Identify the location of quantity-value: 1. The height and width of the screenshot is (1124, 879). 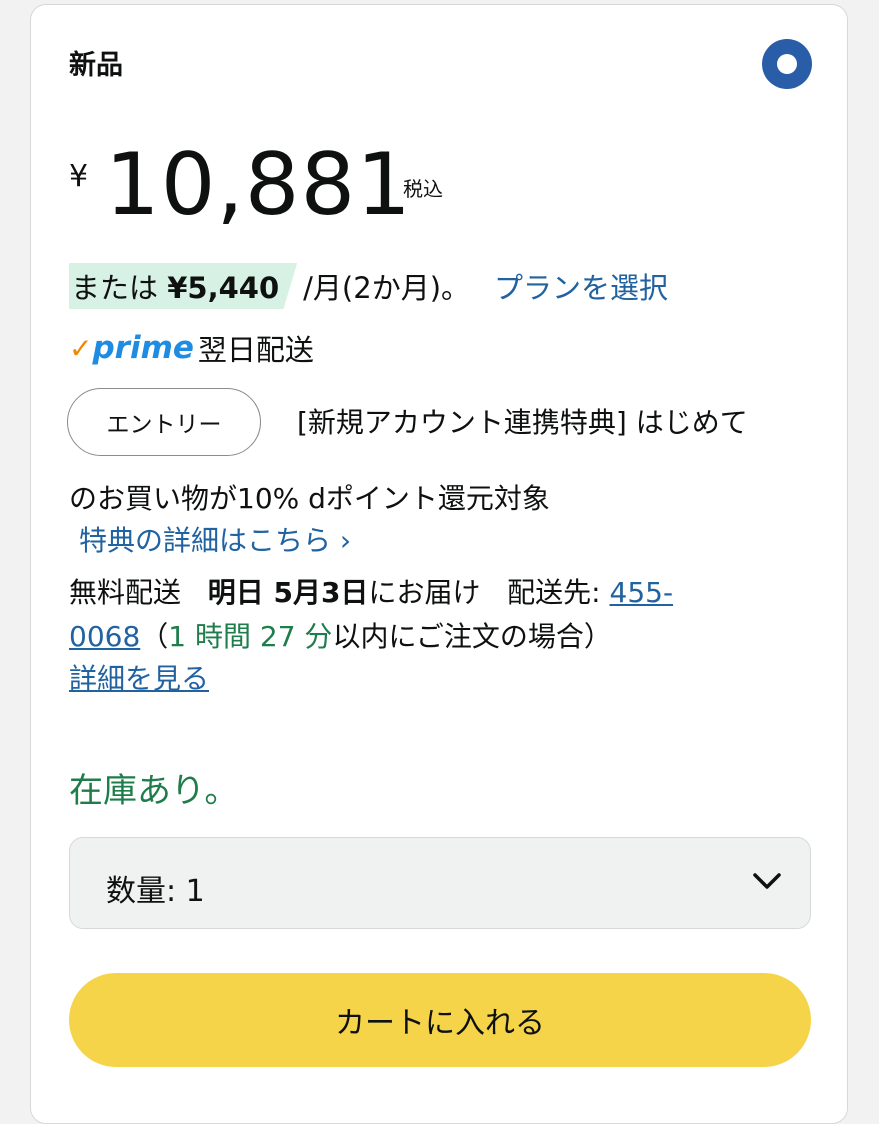
(195, 891).